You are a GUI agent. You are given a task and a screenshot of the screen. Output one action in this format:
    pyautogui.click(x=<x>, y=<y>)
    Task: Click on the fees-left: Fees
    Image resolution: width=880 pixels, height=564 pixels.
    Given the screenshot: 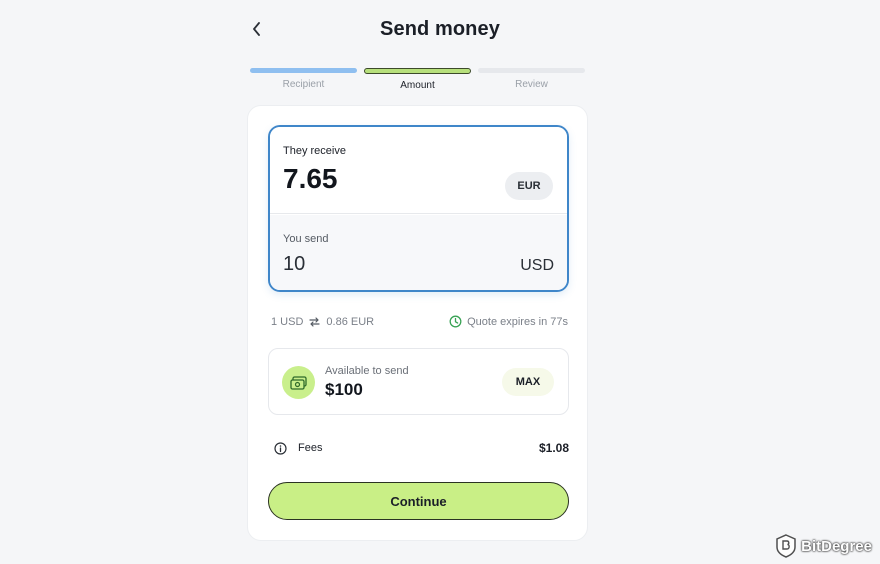 What is the action you would take?
    pyautogui.click(x=298, y=448)
    